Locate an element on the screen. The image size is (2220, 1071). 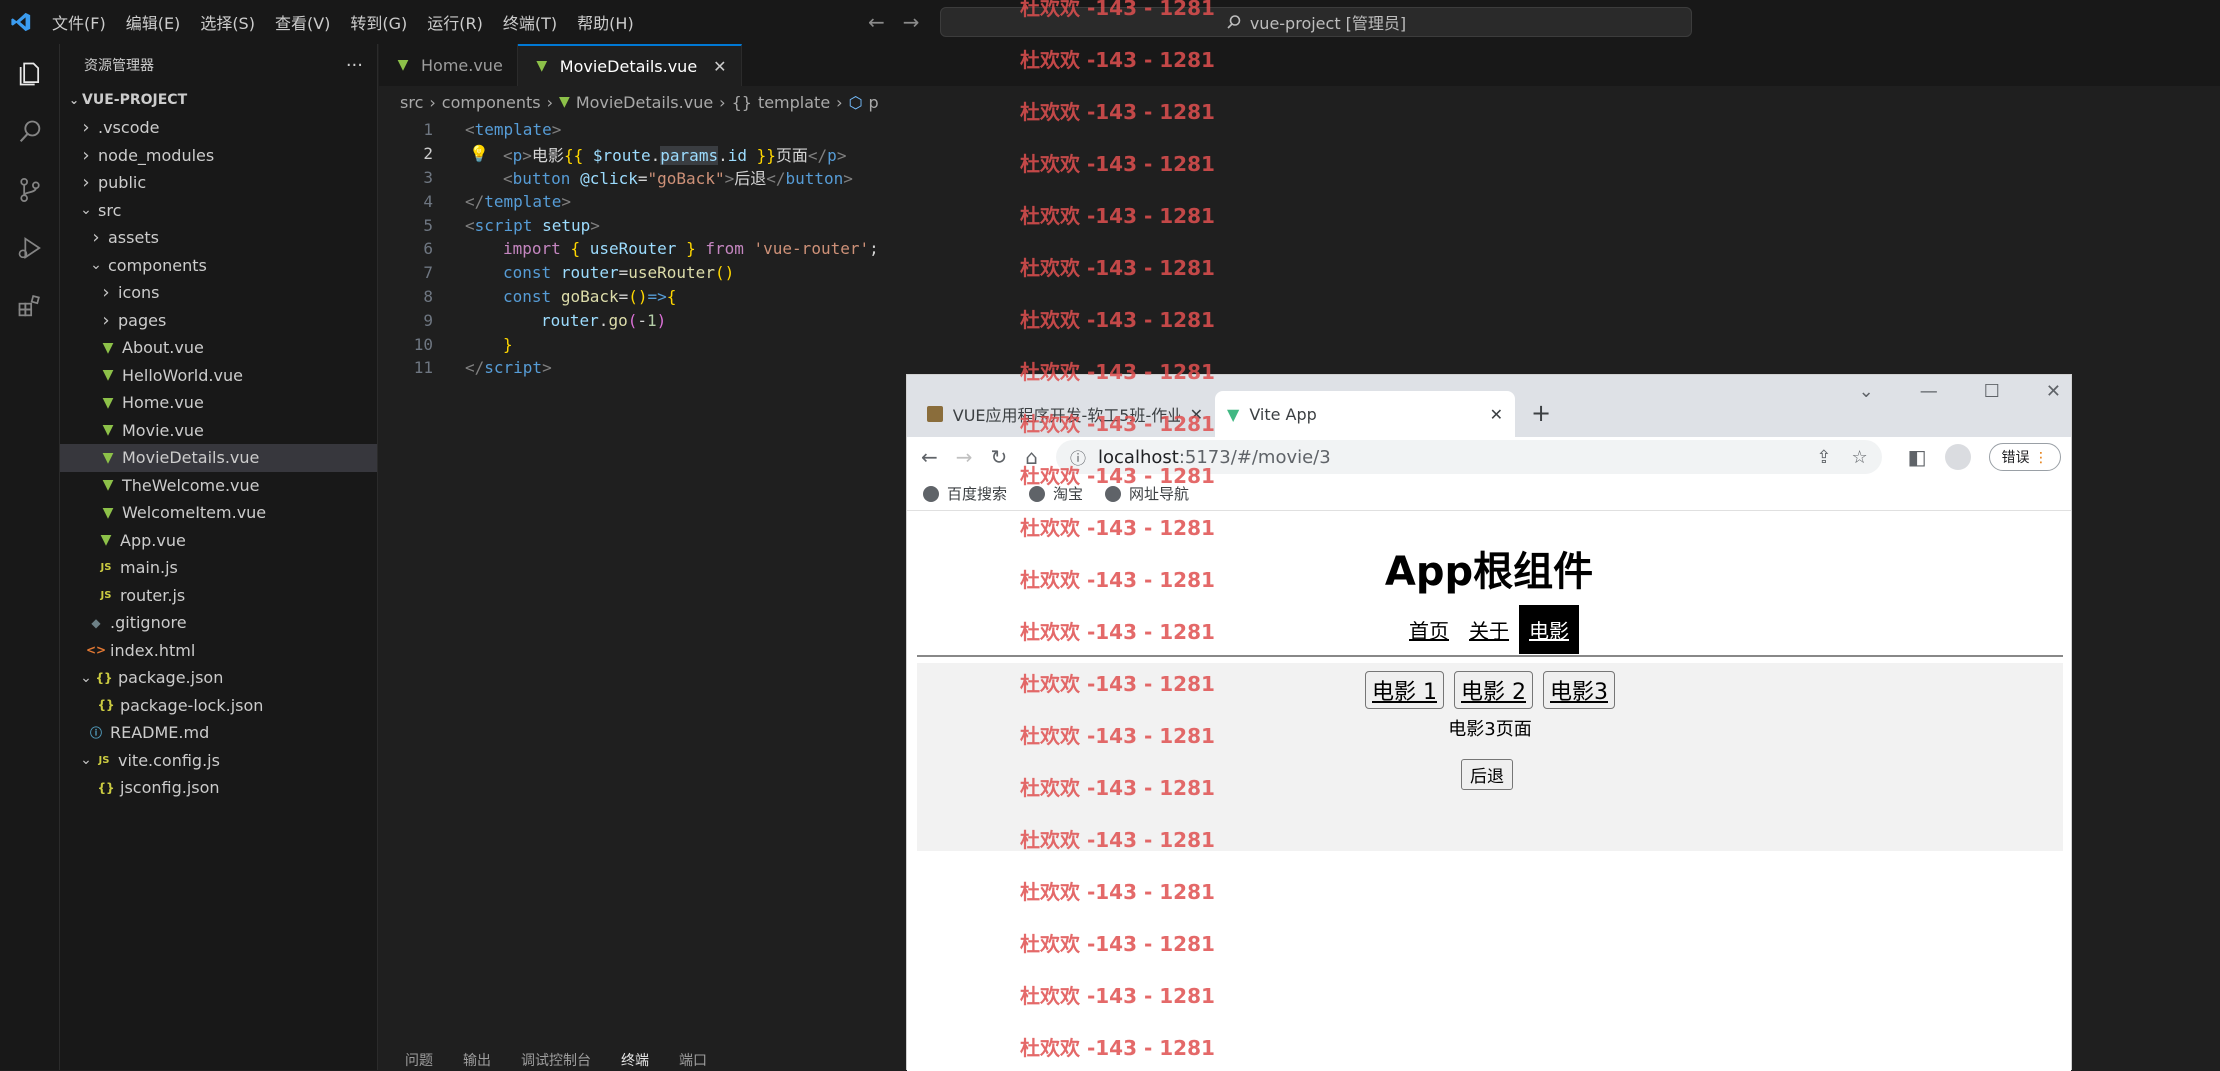
source-control-icon is located at coordinates (30, 190).